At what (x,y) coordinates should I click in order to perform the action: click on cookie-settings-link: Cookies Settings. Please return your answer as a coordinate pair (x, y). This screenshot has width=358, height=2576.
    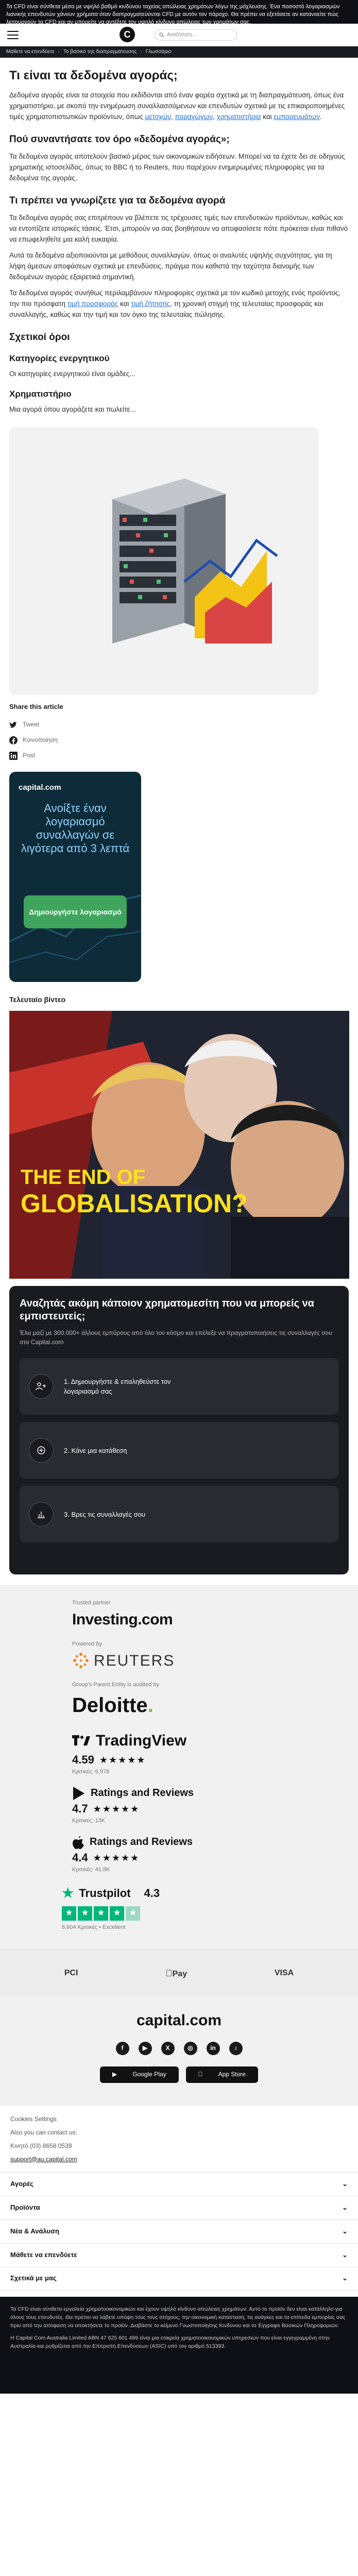
    Looking at the image, I should click on (179, 2119).